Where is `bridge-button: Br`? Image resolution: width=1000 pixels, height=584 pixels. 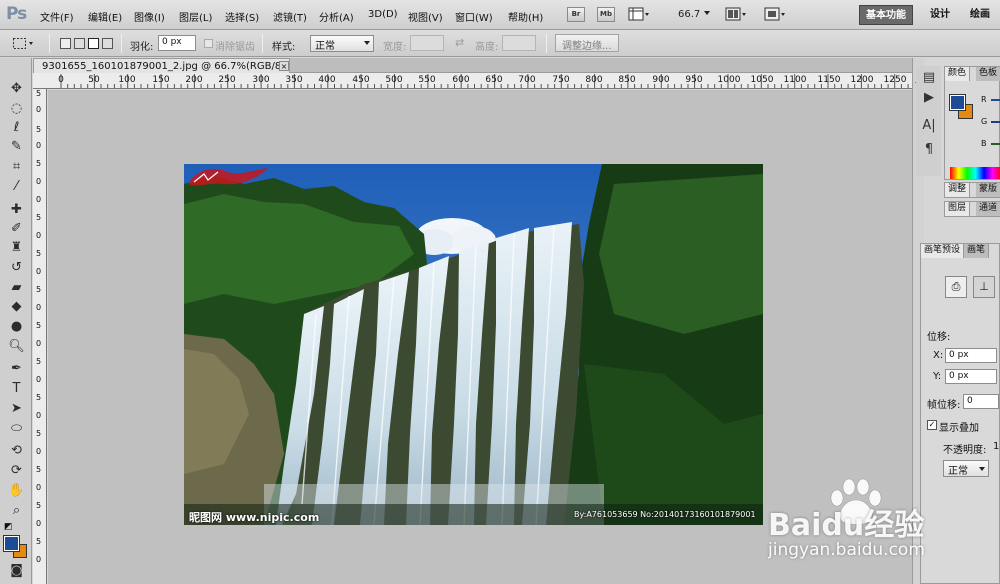
bridge-button: Br is located at coordinates (576, 14).